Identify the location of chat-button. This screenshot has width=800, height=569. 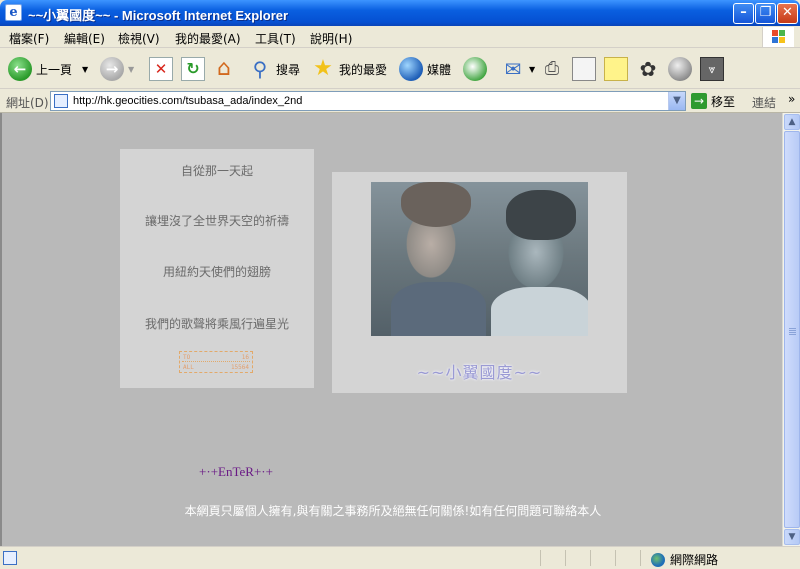
(680, 69).